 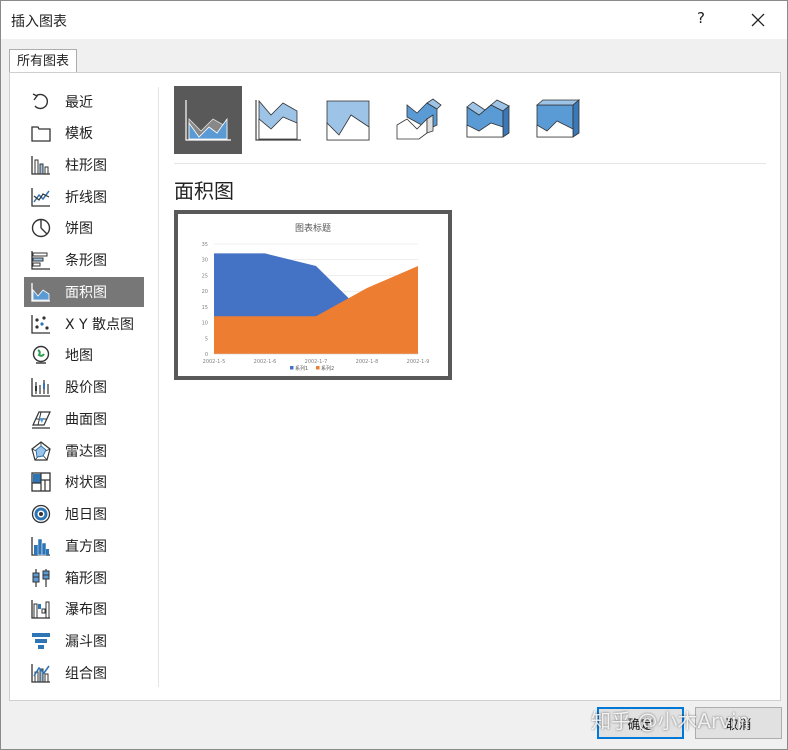 I want to click on stock-chart-icon, so click(x=41, y=387).